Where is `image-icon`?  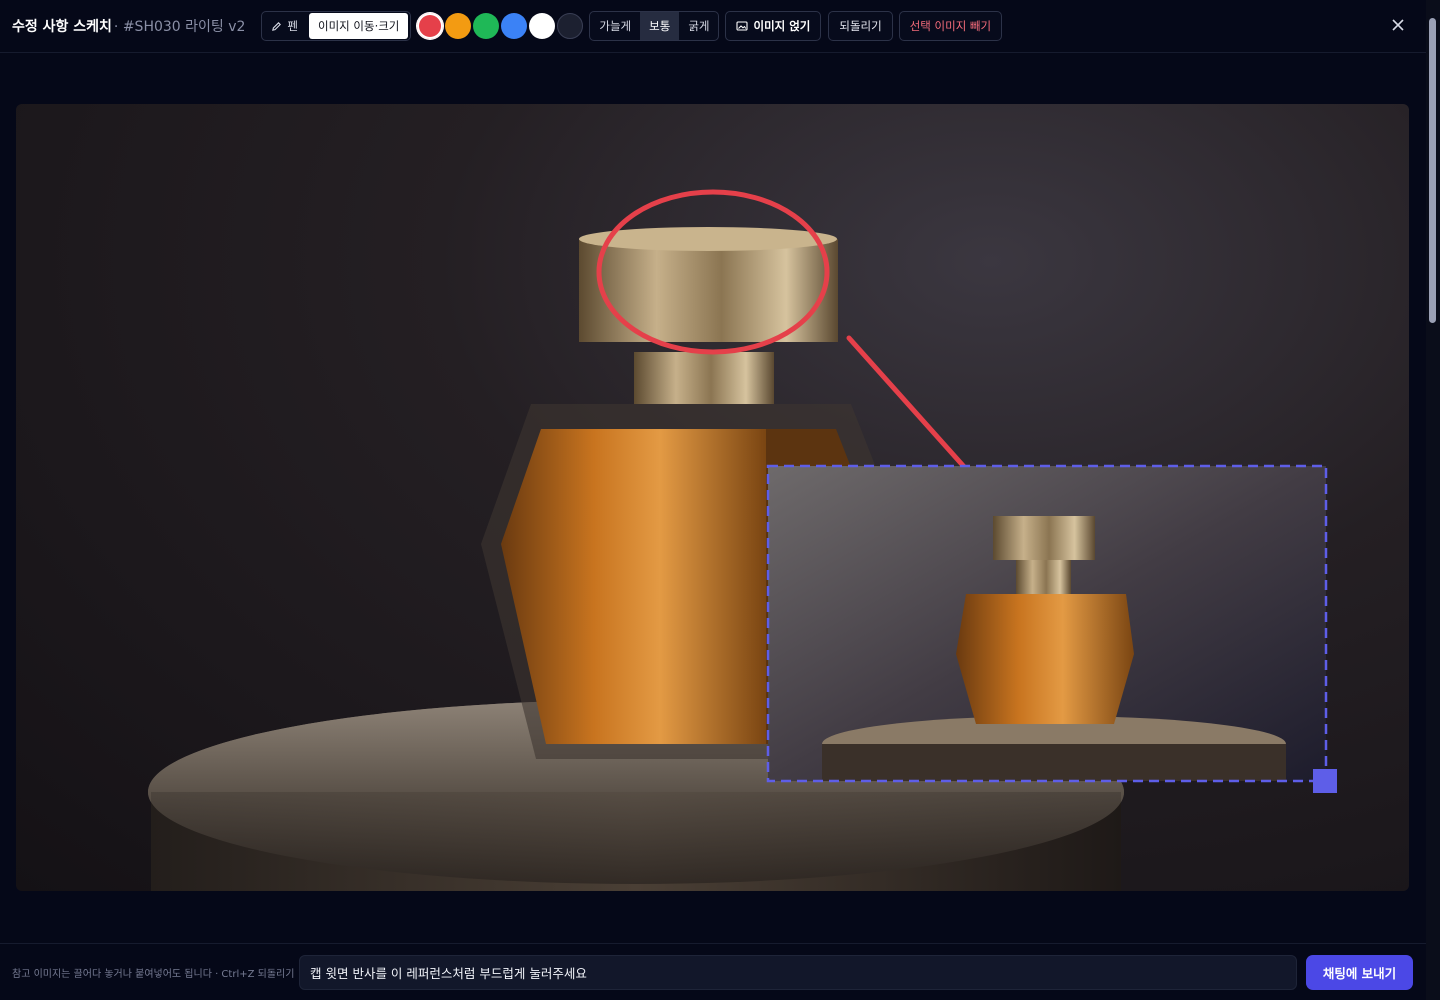
image-icon is located at coordinates (742, 26).